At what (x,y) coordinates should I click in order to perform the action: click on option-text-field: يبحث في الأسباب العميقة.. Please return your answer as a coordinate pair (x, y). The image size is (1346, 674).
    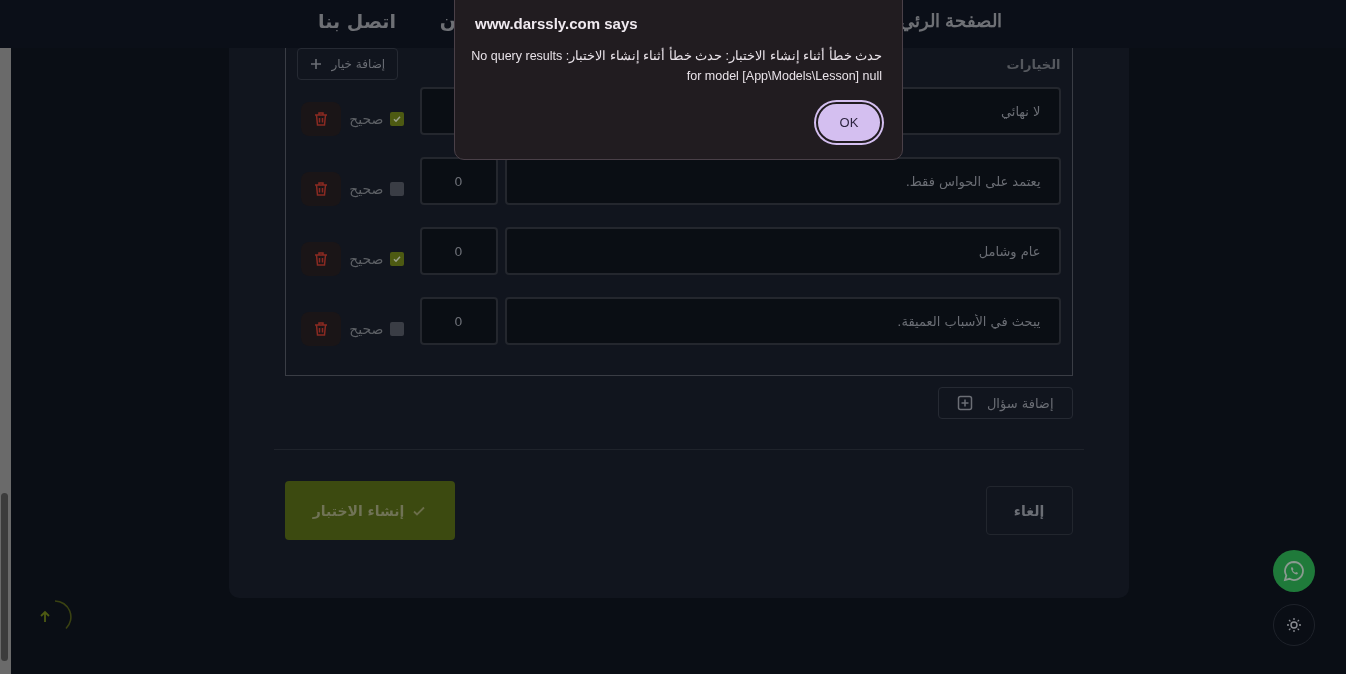
    Looking at the image, I should click on (782, 321).